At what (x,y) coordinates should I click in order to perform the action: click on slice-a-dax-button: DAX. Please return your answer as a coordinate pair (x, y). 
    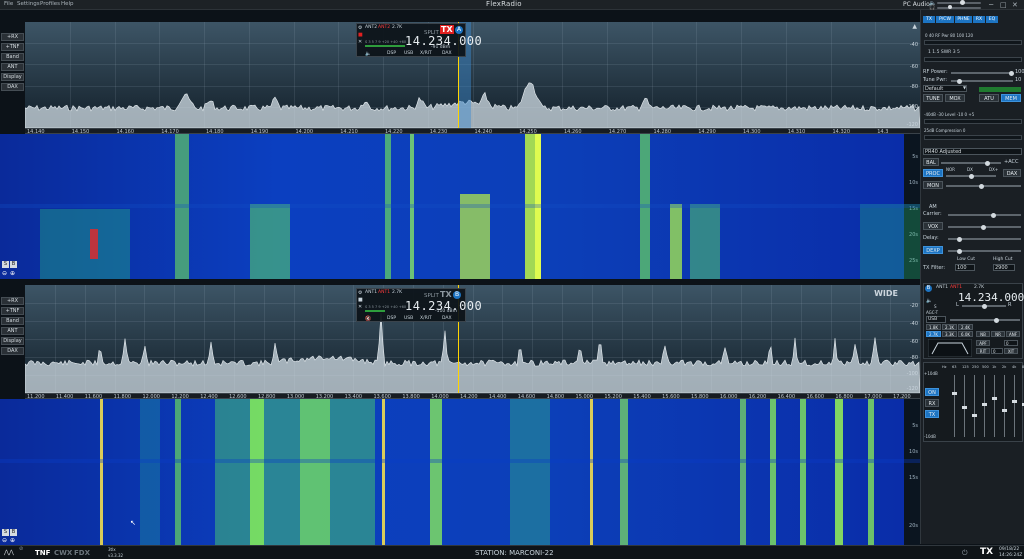
    Looking at the image, I should click on (447, 53).